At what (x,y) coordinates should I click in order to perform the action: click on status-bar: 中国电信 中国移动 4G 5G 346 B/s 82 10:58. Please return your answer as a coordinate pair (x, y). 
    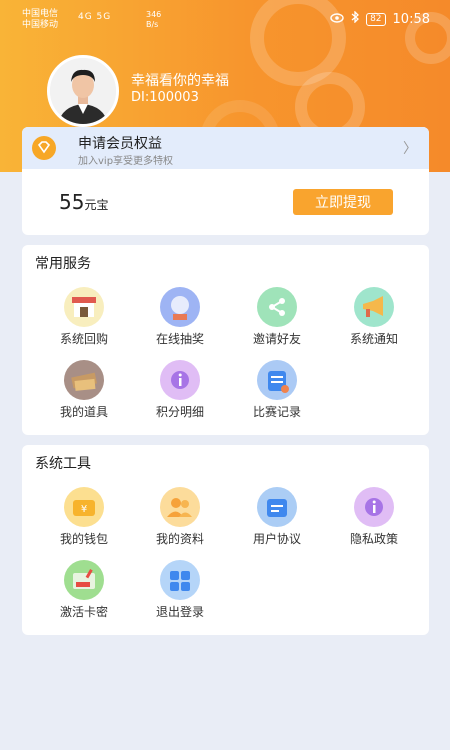
    Looking at the image, I should click on (225, 20).